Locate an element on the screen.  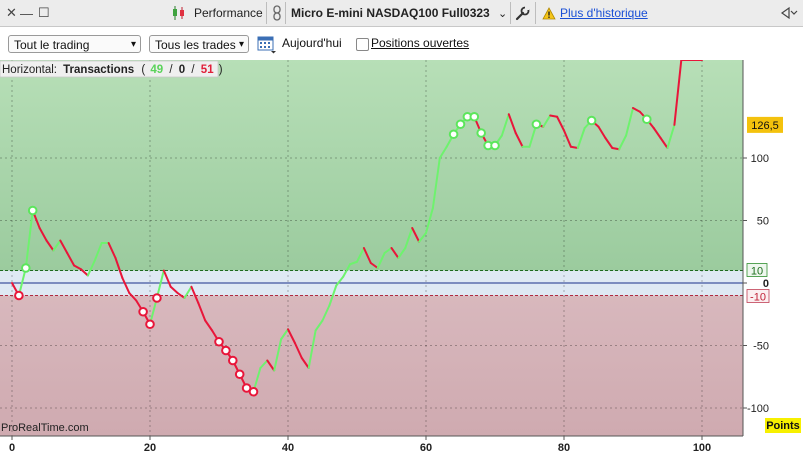
warning-icon is located at coordinates (549, 13).